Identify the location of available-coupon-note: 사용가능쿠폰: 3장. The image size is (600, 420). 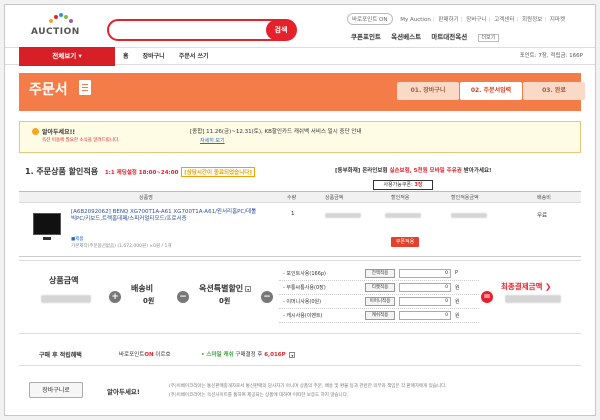
(403, 185).